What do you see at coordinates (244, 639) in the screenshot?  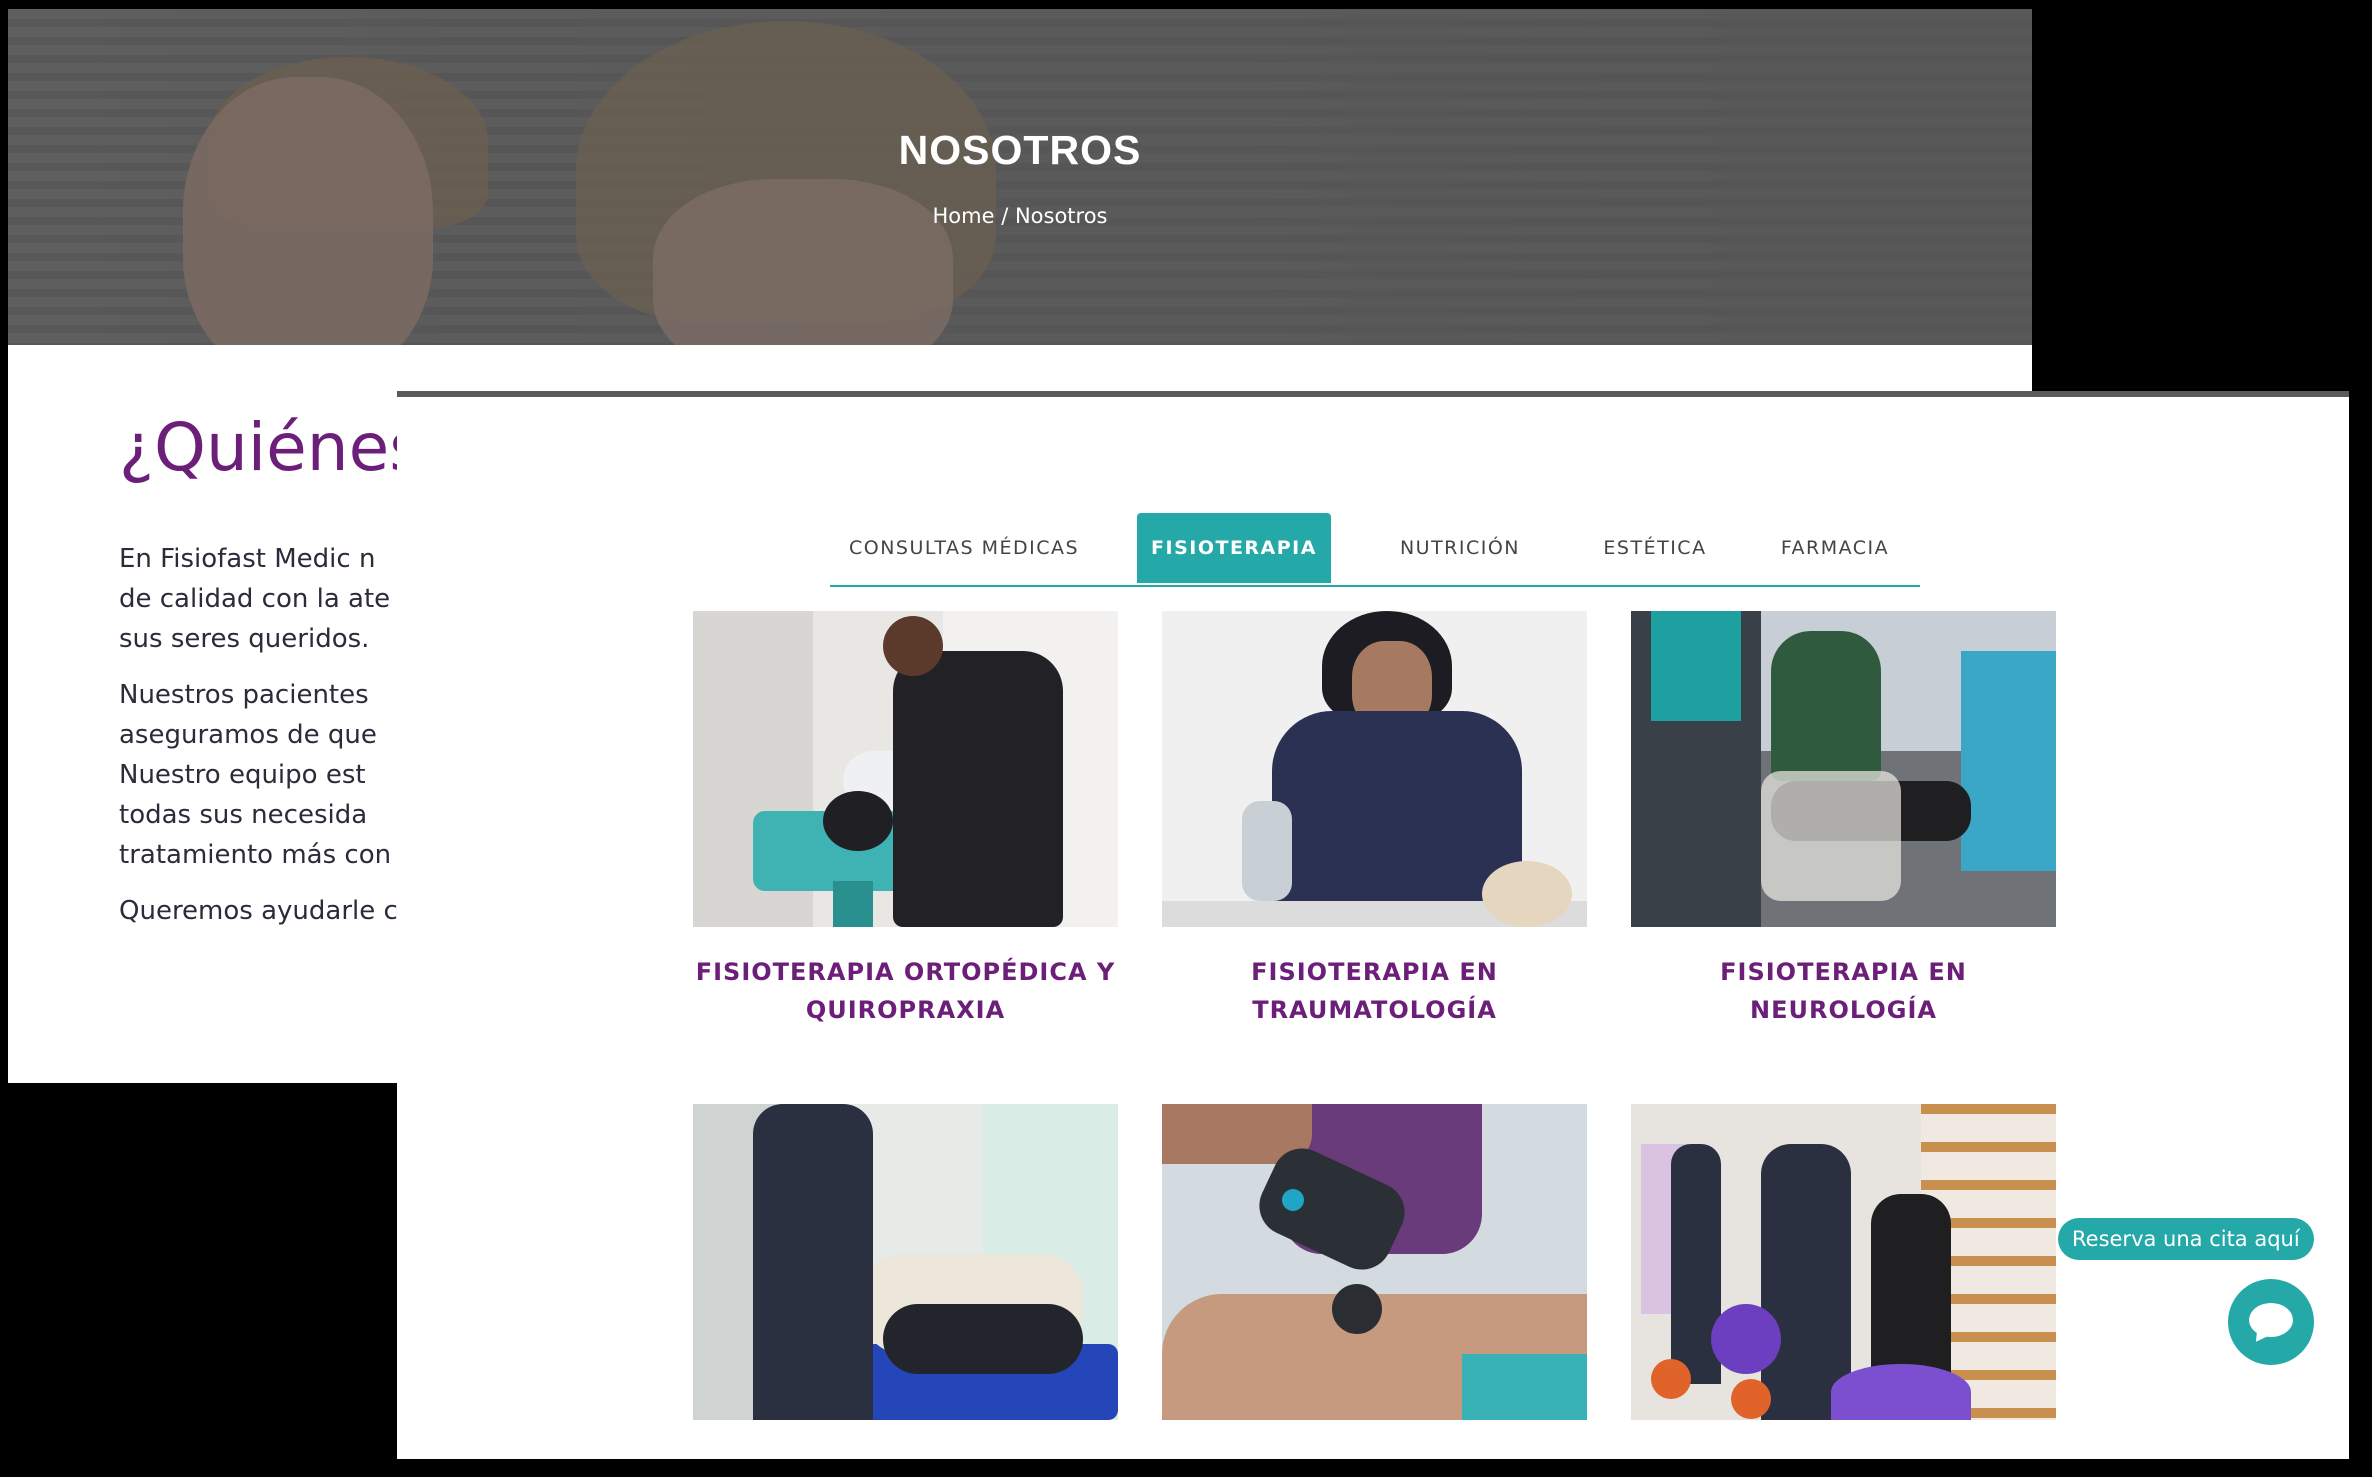 I see `about-line: sus seres queridos.` at bounding box center [244, 639].